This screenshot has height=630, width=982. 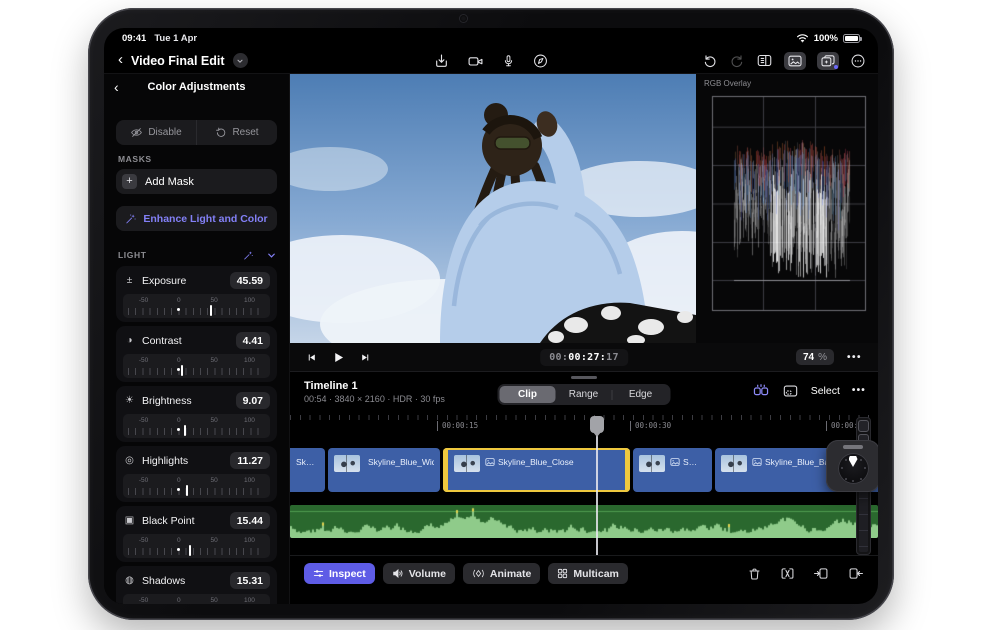 What do you see at coordinates (509, 61) in the screenshot?
I see `microphone-icon` at bounding box center [509, 61].